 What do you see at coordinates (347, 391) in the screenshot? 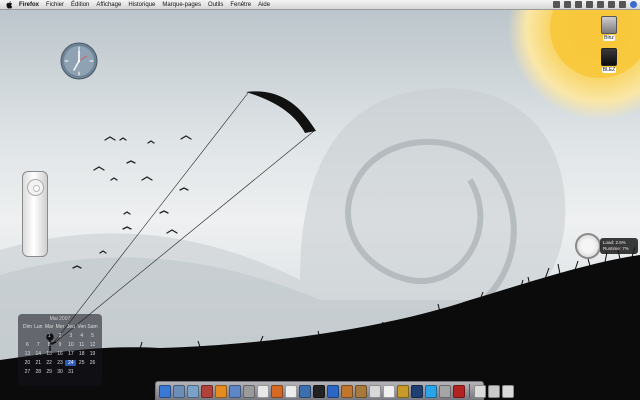
I see `guitar-icon` at bounding box center [347, 391].